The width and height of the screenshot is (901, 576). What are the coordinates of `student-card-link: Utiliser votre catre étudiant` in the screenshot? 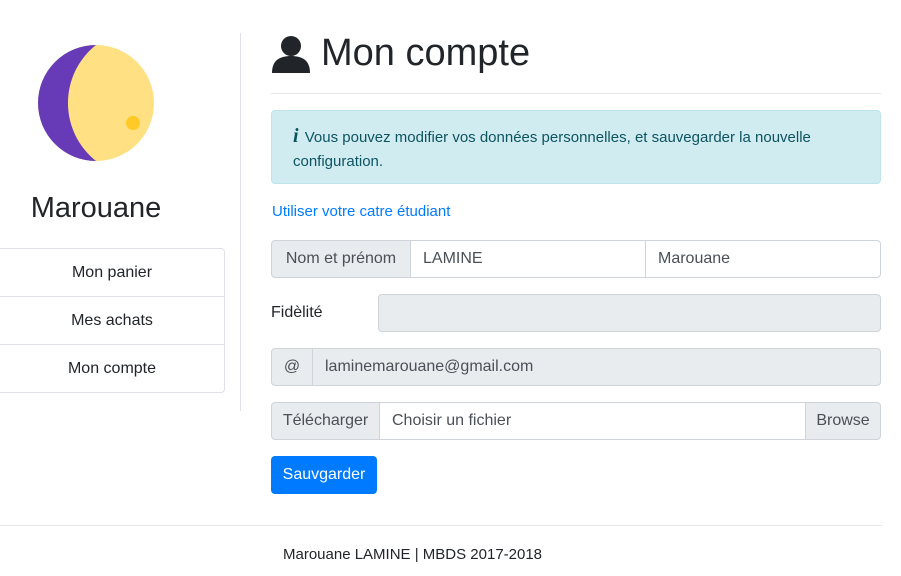 It's located at (361, 211).